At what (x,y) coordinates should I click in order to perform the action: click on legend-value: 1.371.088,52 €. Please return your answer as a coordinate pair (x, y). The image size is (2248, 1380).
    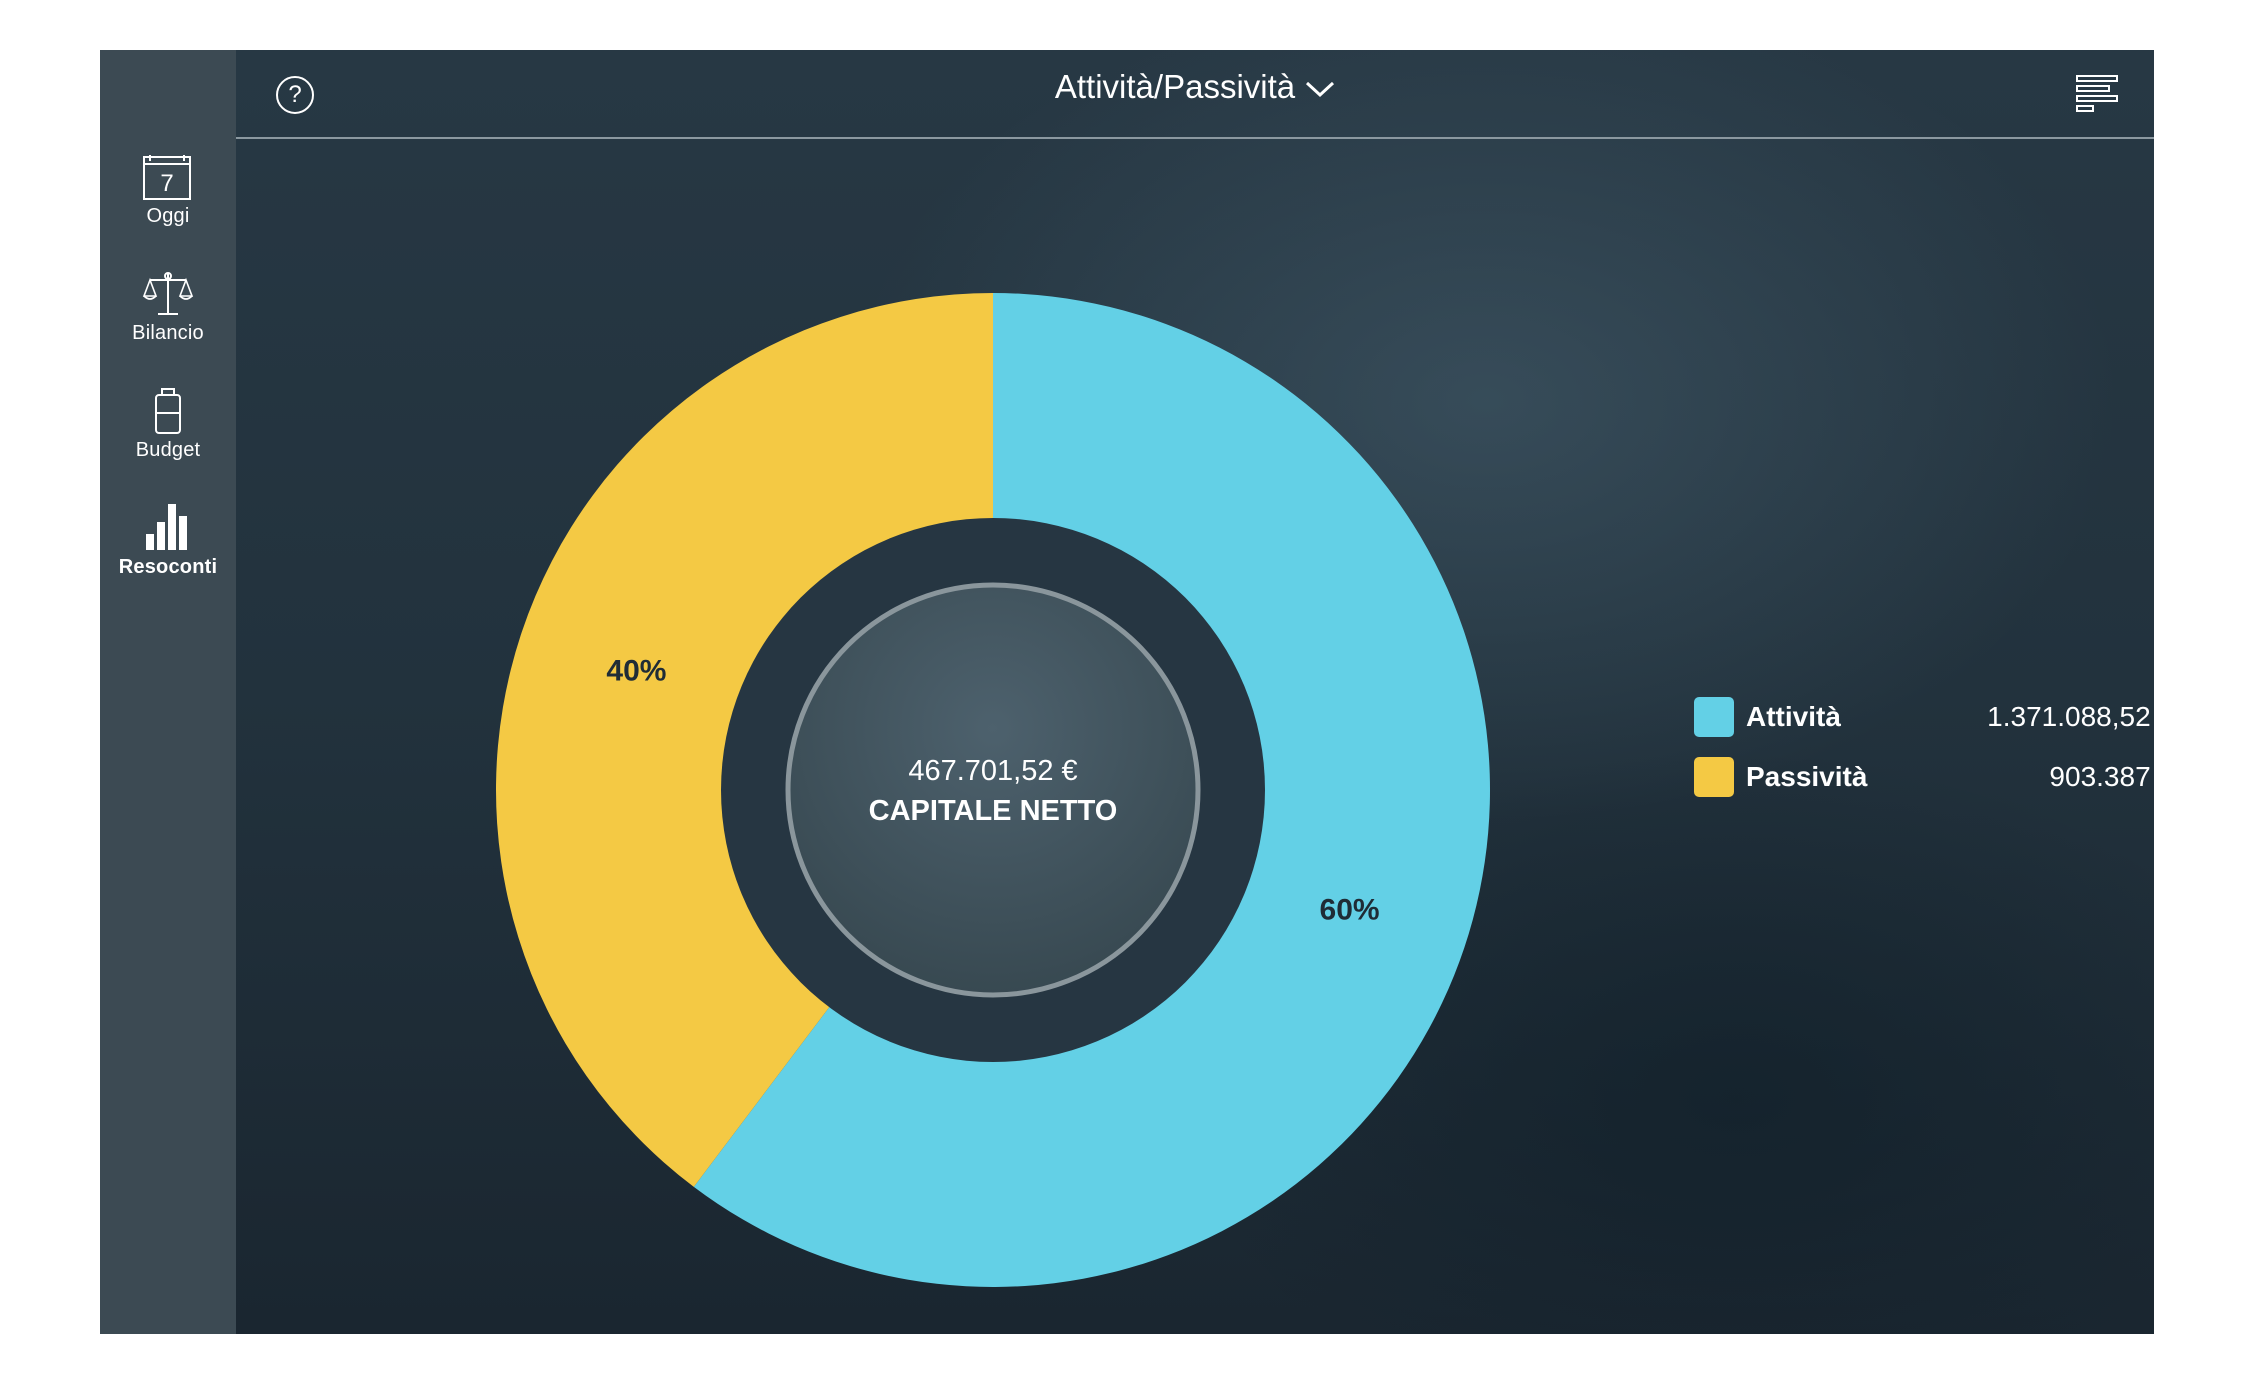
    Looking at the image, I should click on (2070, 716).